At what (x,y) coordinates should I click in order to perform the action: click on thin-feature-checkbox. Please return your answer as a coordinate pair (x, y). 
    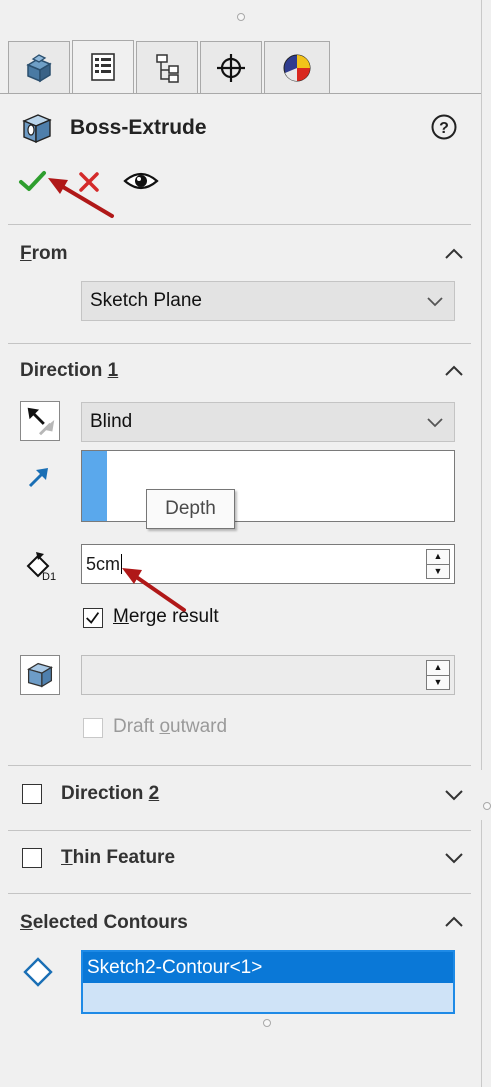
    Looking at the image, I should click on (32, 858).